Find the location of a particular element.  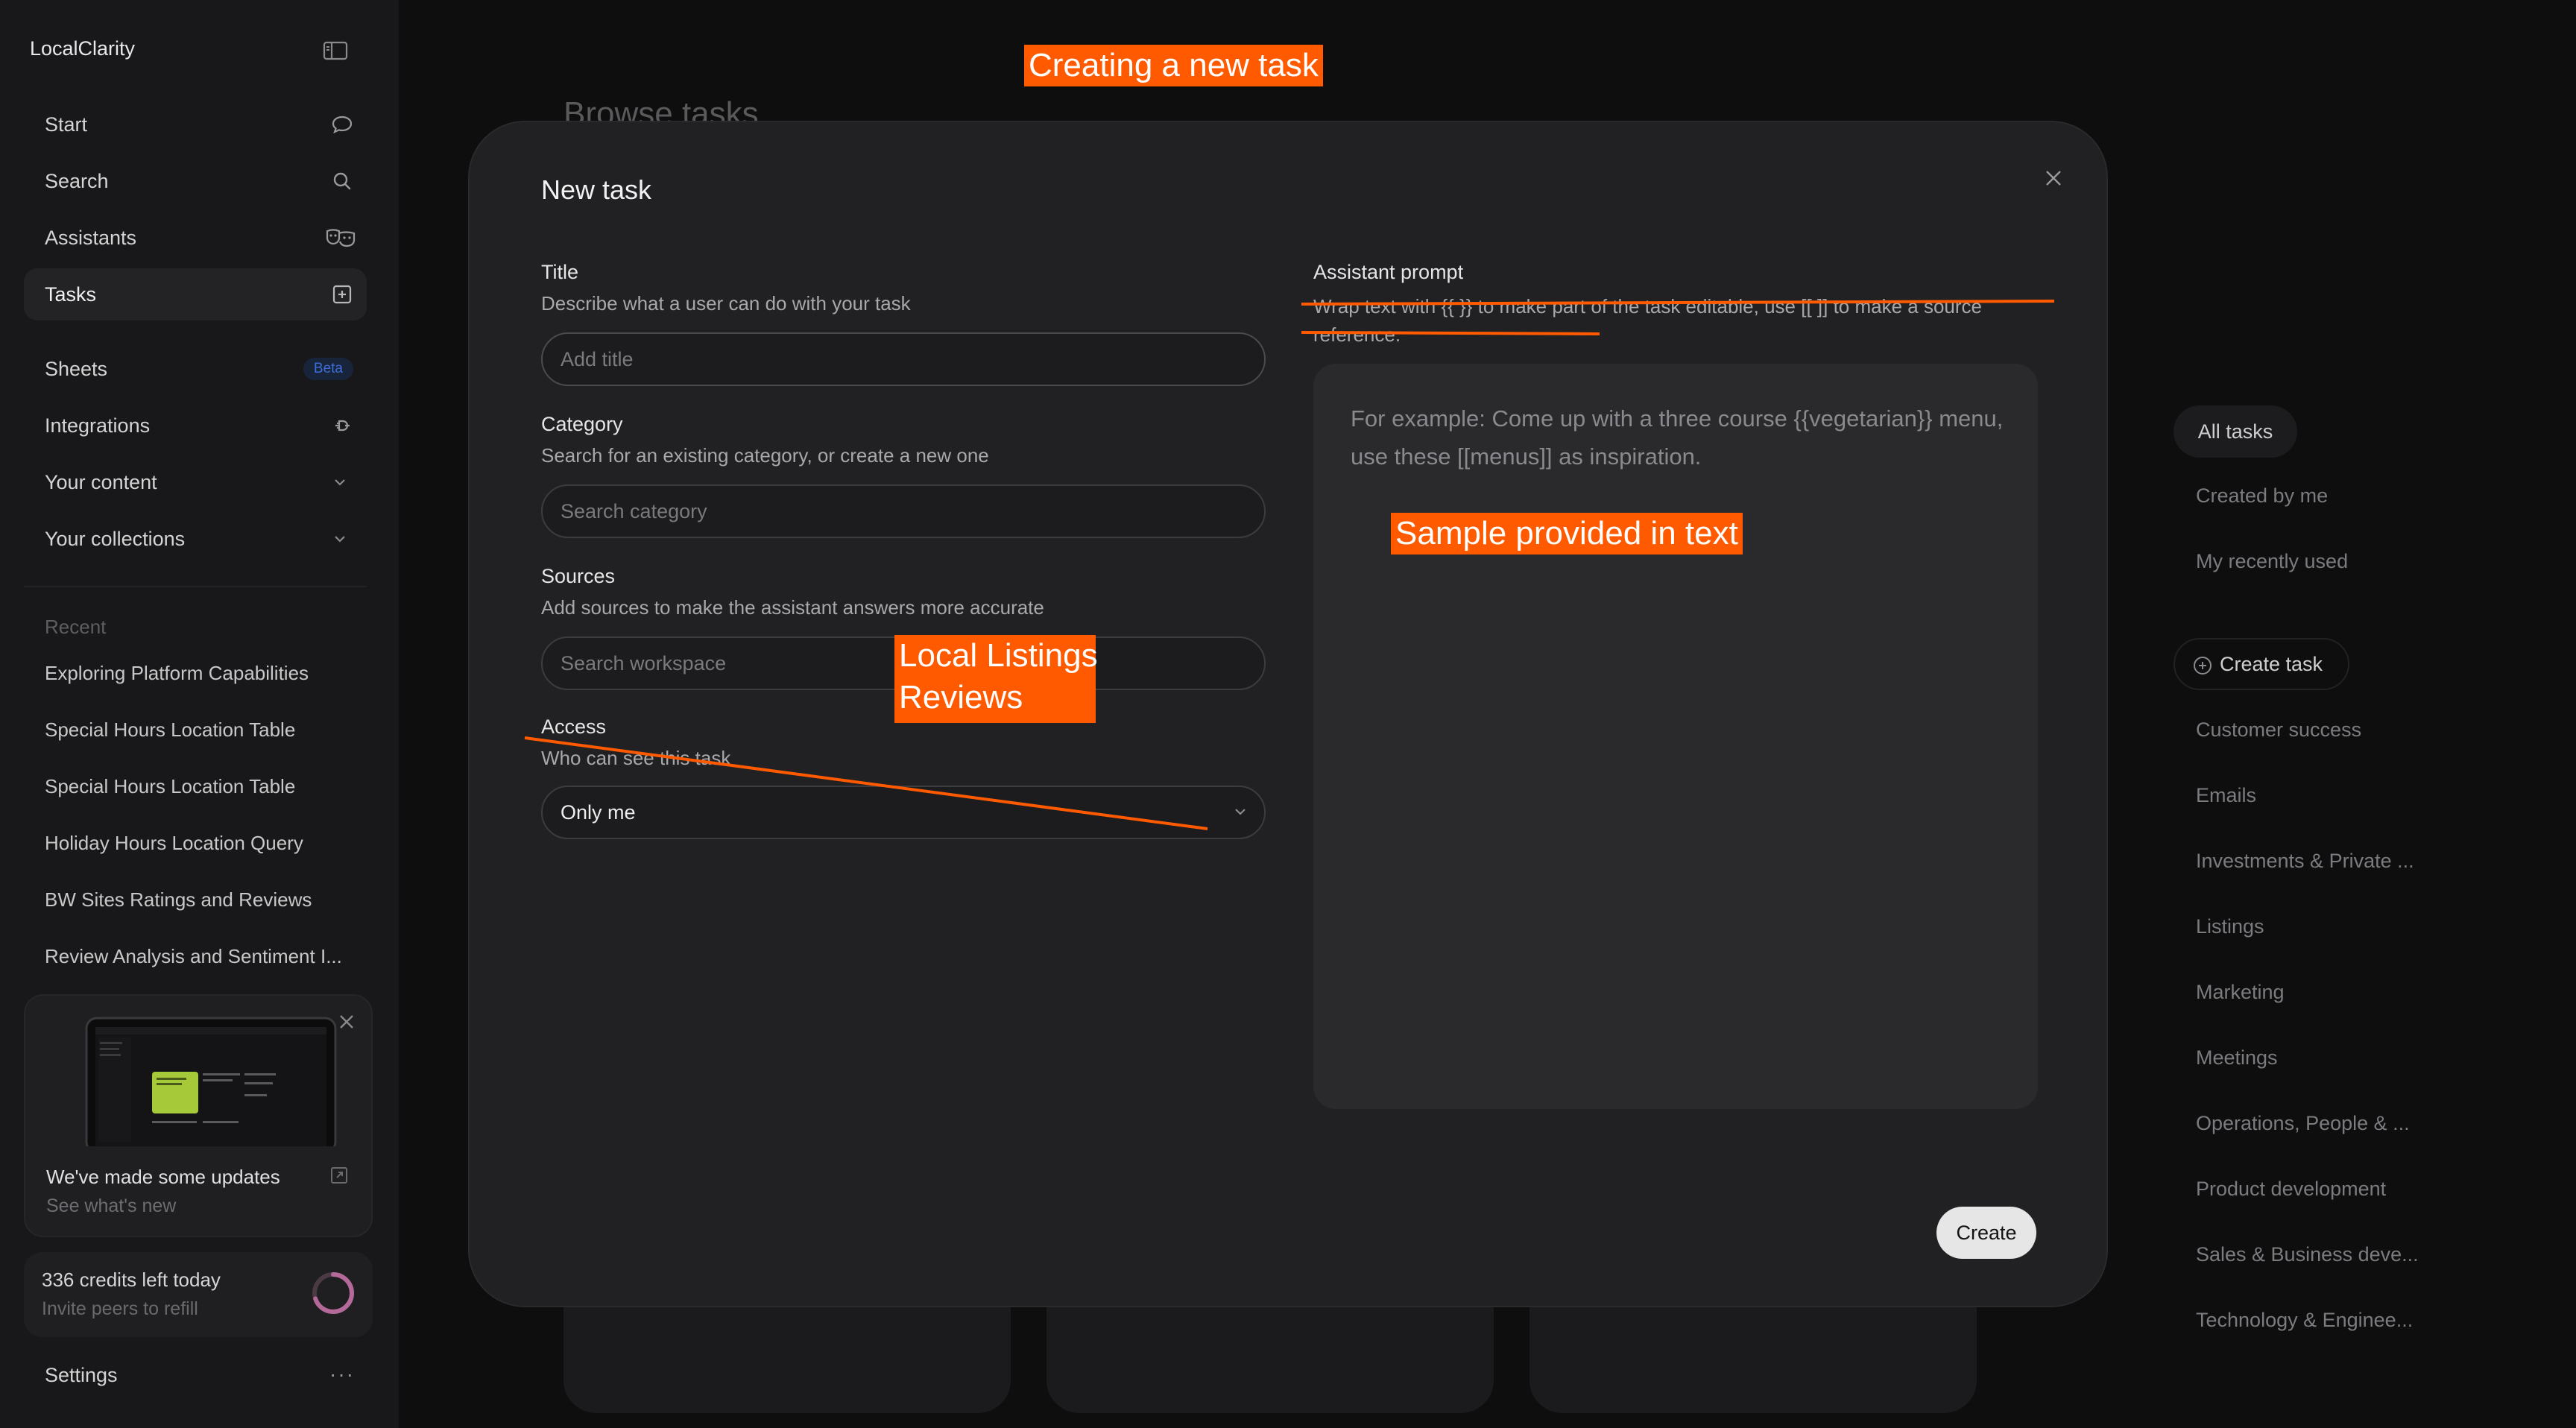

filter-recently-used: My recently used is located at coordinates (2272, 561).